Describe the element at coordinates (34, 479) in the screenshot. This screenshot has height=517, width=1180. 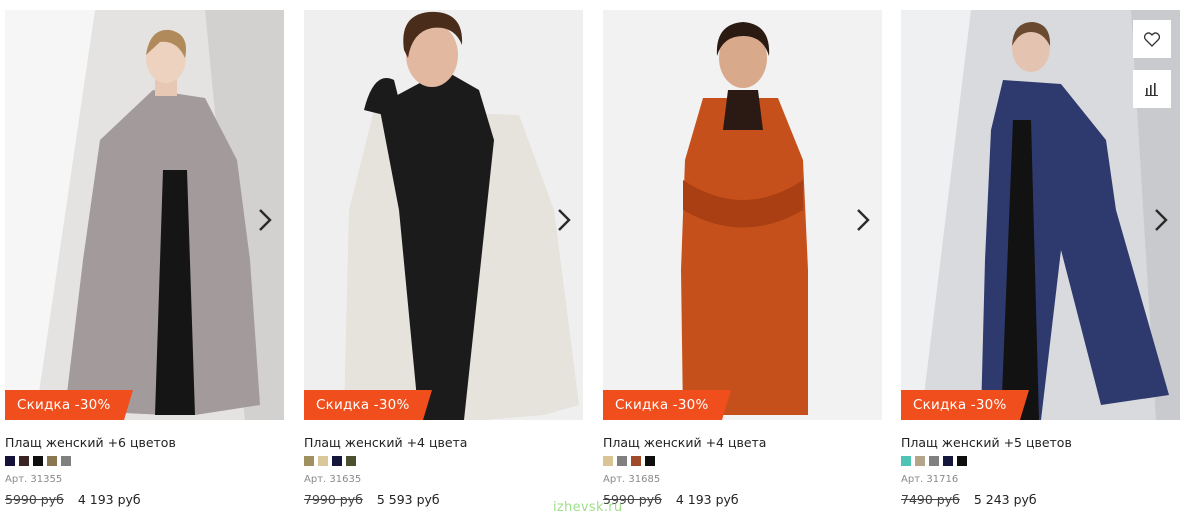
I see `article-number: Арт. 31355` at that location.